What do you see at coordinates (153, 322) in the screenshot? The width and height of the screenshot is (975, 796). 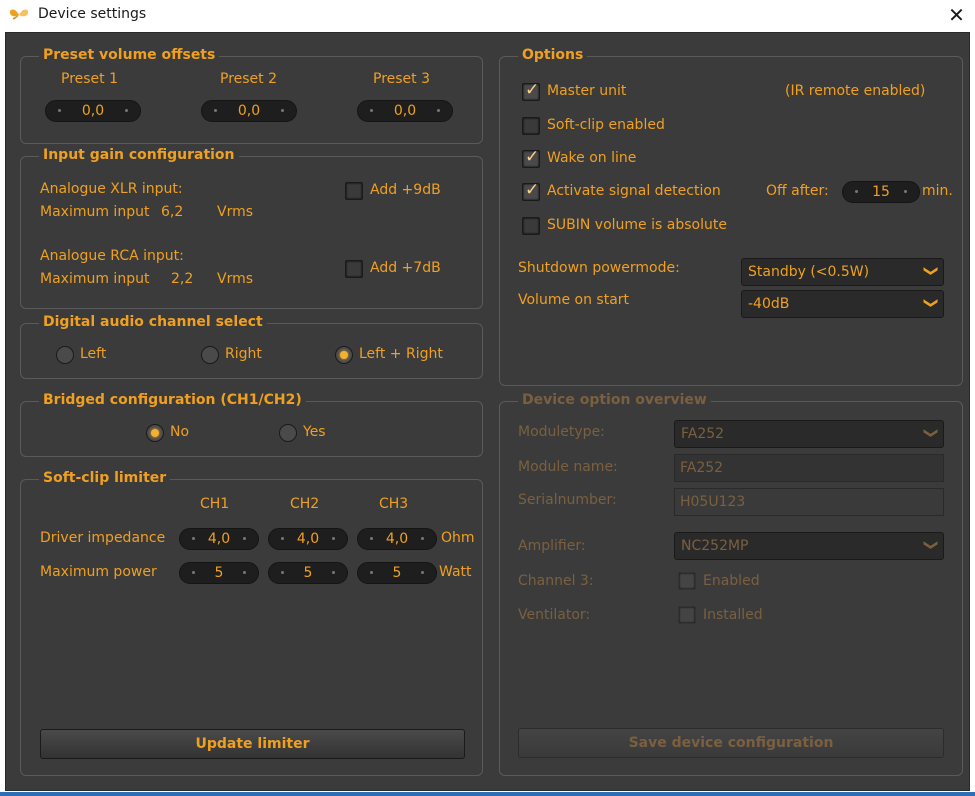 I see `digital-channel-title: Digital audio channel select` at bounding box center [153, 322].